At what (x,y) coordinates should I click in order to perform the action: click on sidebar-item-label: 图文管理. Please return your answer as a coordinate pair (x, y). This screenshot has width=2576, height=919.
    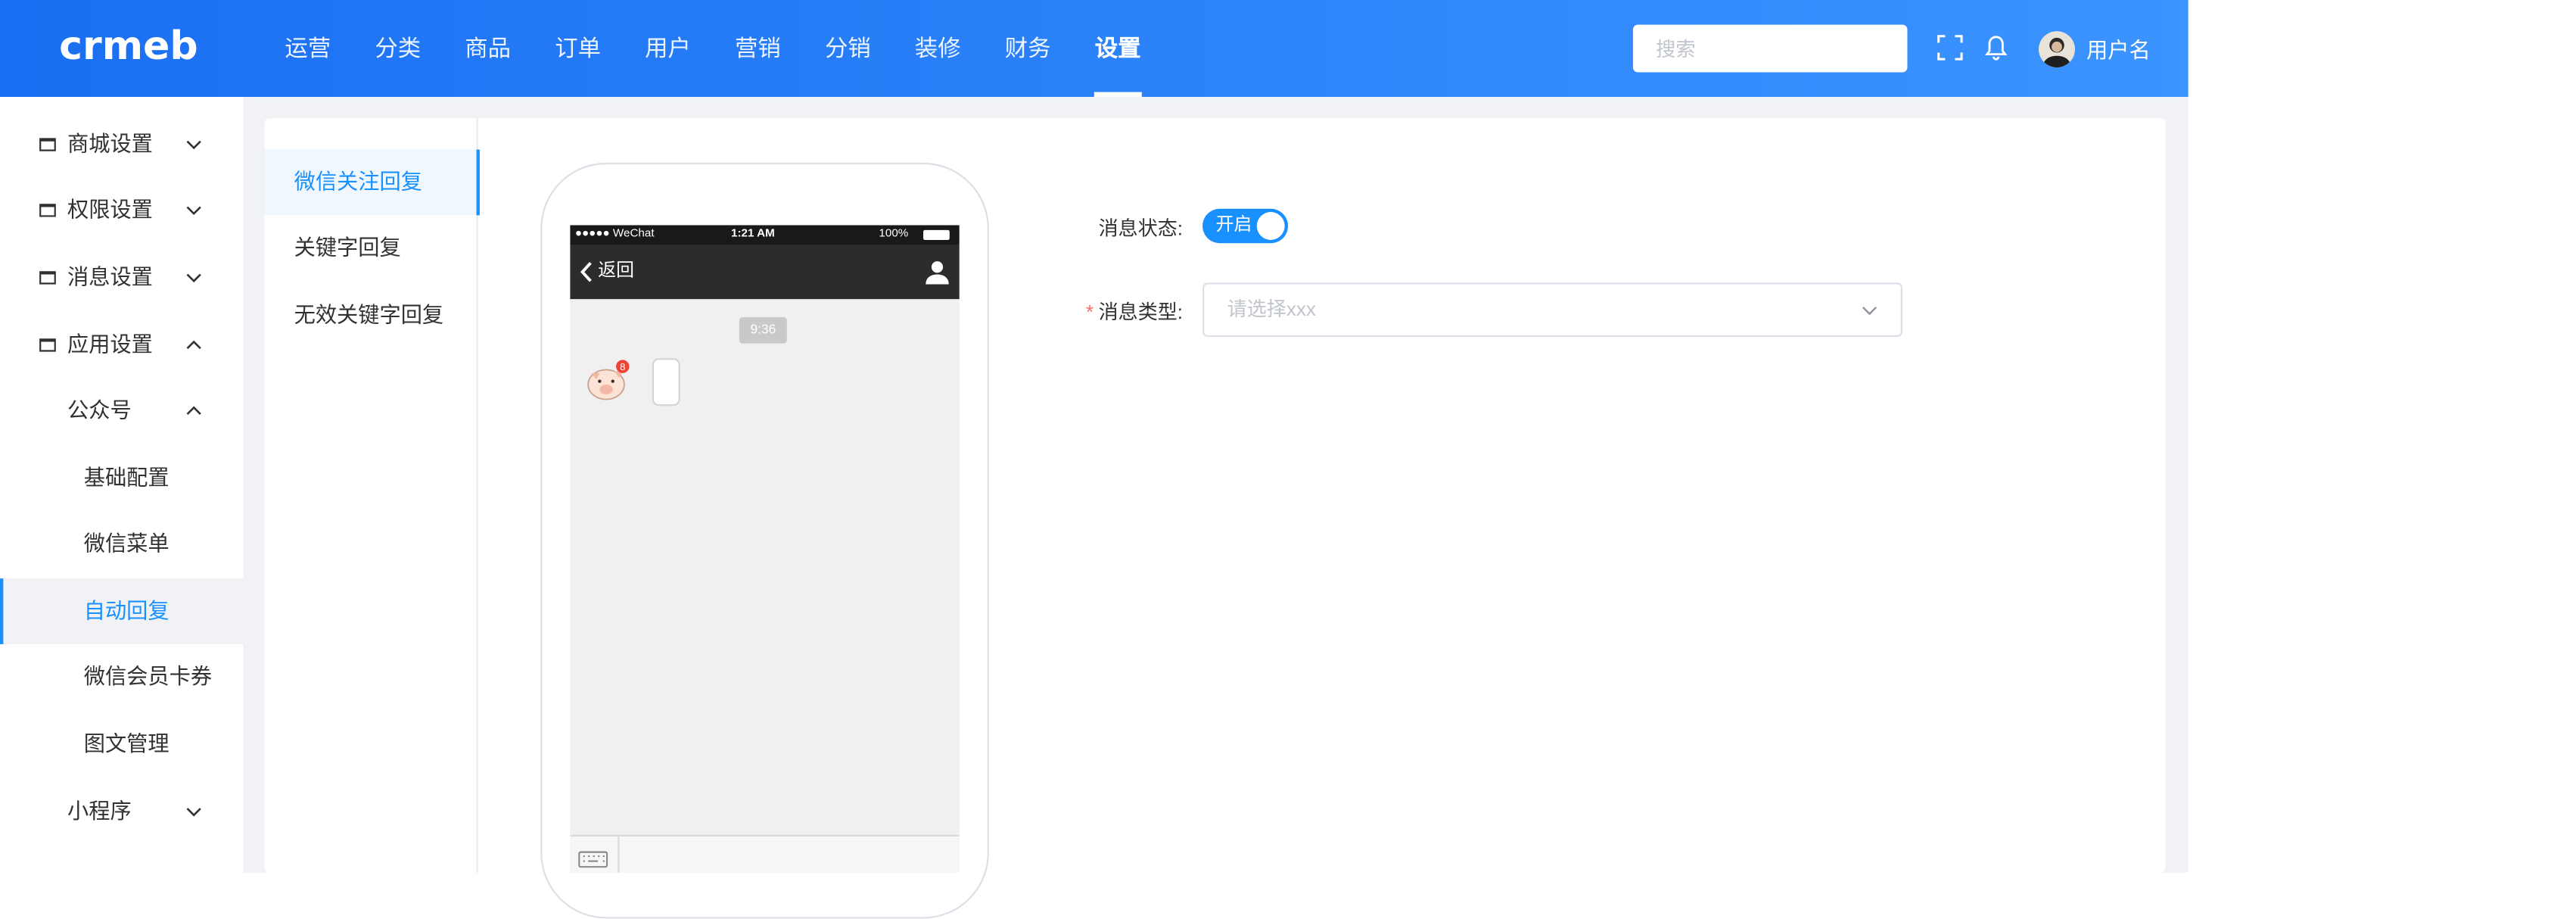
    Looking at the image, I should click on (126, 743).